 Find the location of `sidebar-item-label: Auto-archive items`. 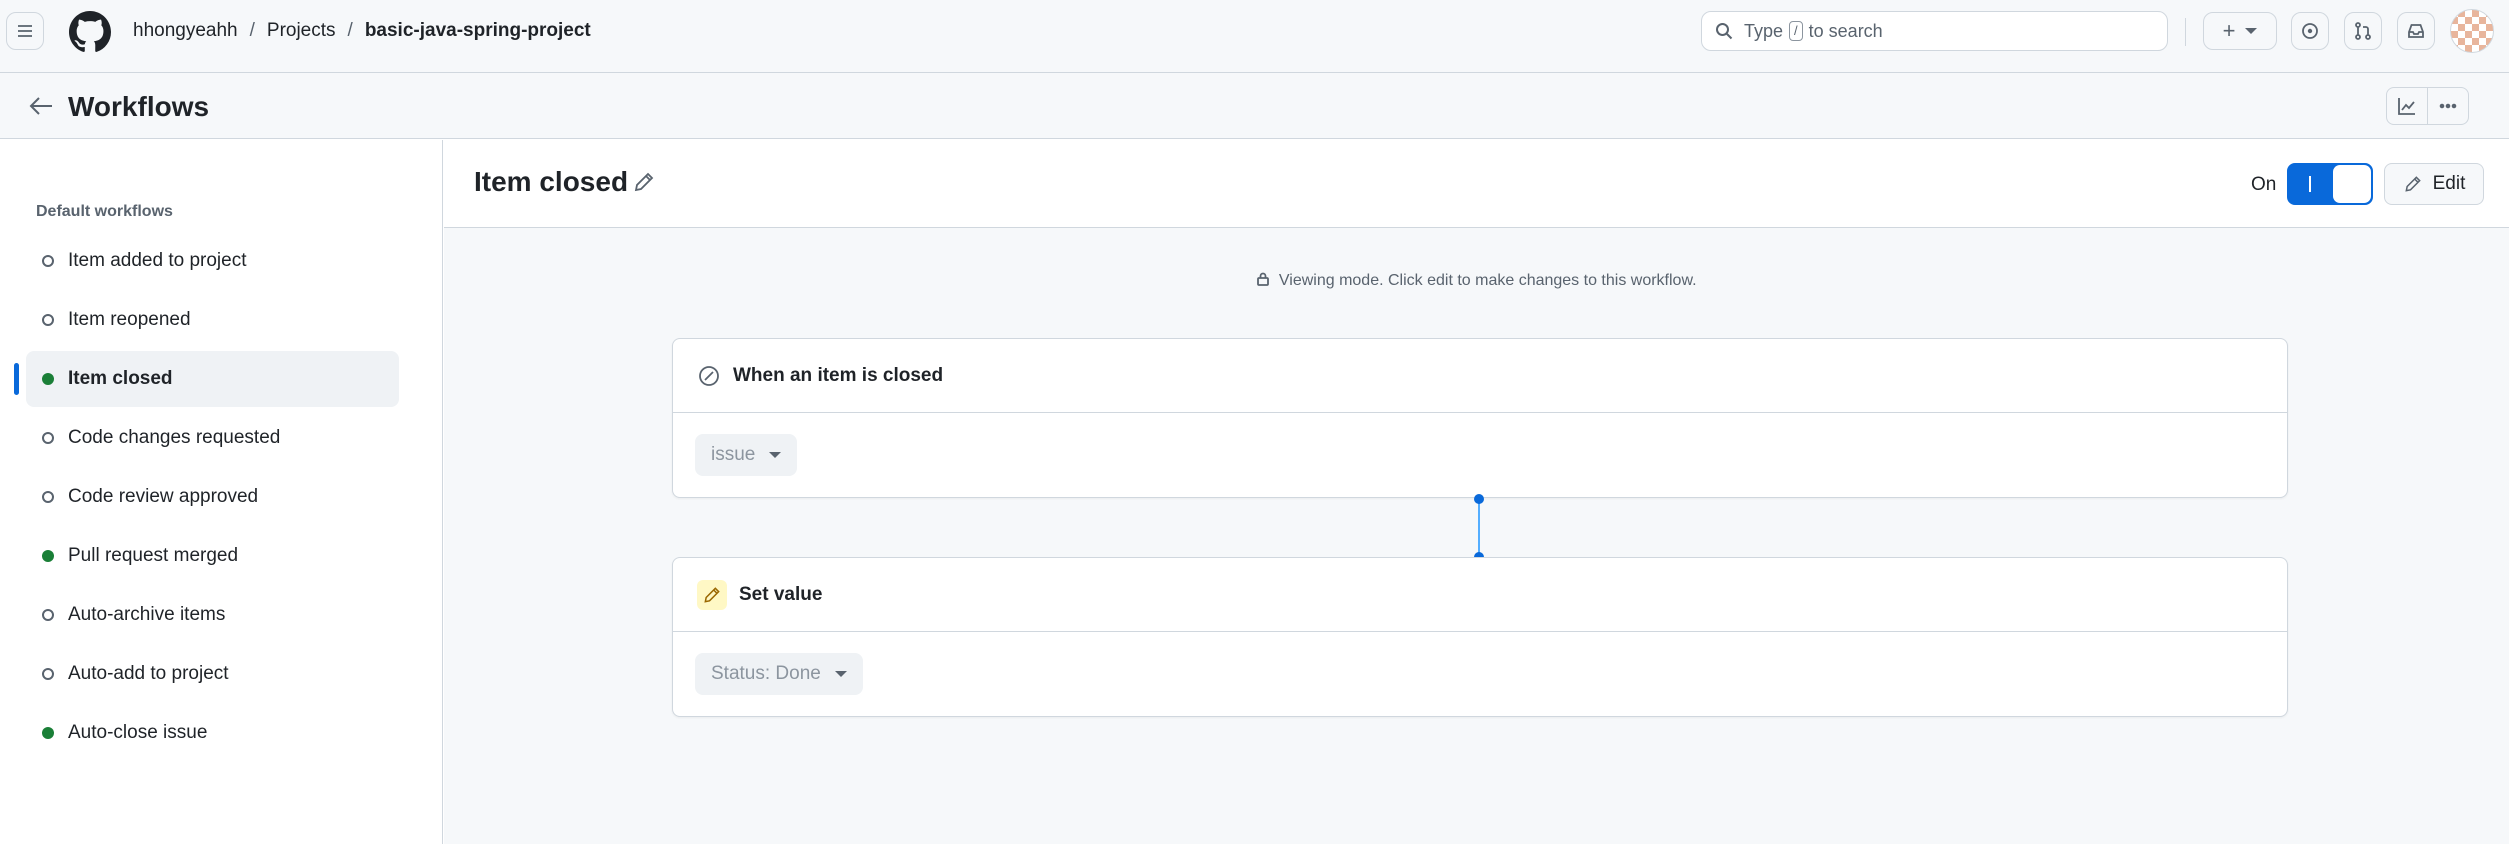

sidebar-item-label: Auto-archive items is located at coordinates (147, 614).